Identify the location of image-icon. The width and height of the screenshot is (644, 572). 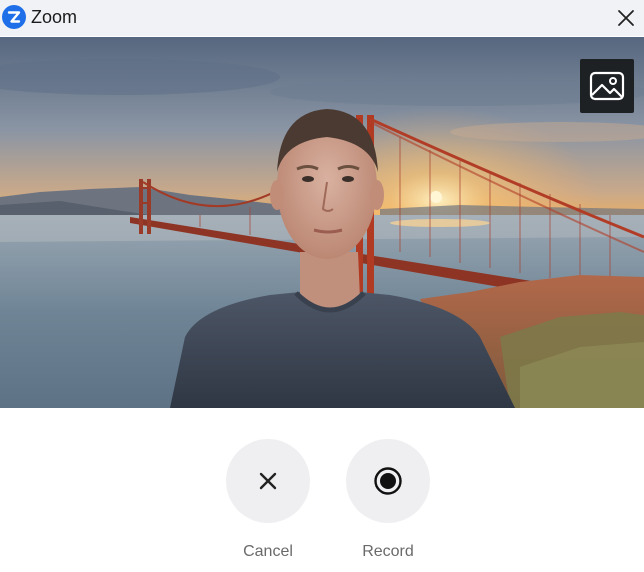
(607, 86).